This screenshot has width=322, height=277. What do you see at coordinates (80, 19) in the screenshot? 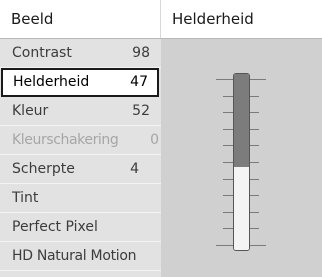
I see `menu-title: Beeld` at bounding box center [80, 19].